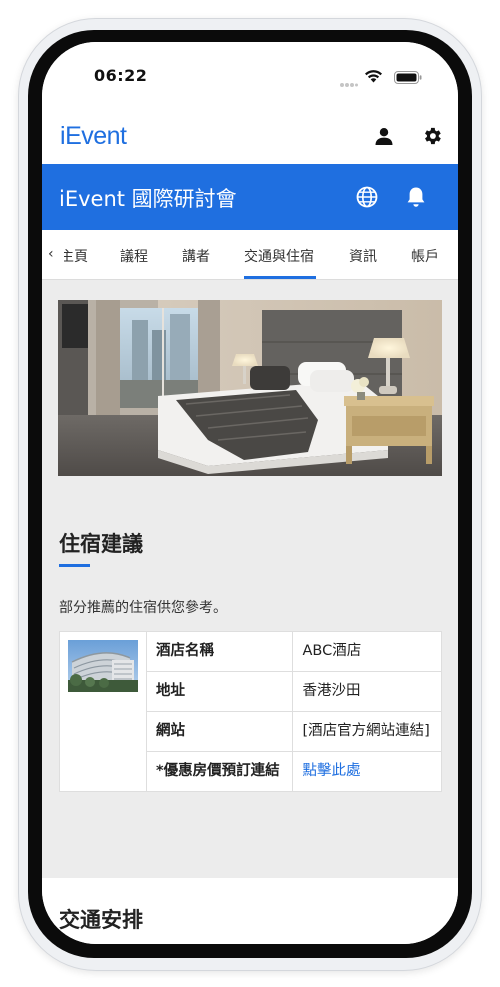 Image resolution: width=500 pixels, height=987 pixels. Describe the element at coordinates (143, 608) in the screenshot. I see `accommodation-intro: 部分推薦的住宿供您參考。` at that location.